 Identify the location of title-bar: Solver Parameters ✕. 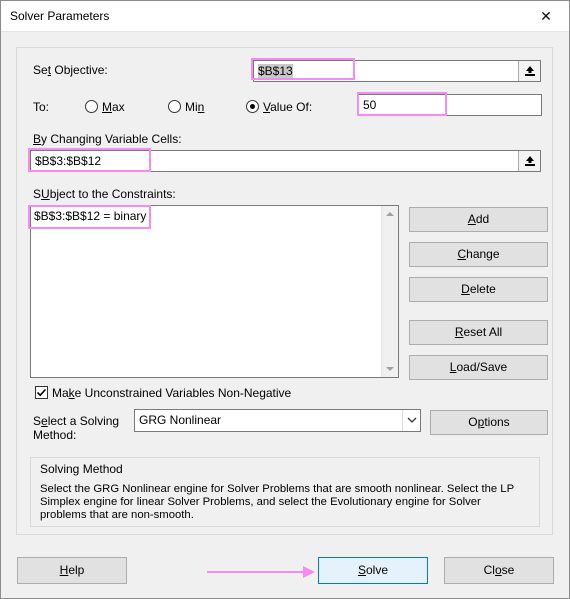
(285, 16).